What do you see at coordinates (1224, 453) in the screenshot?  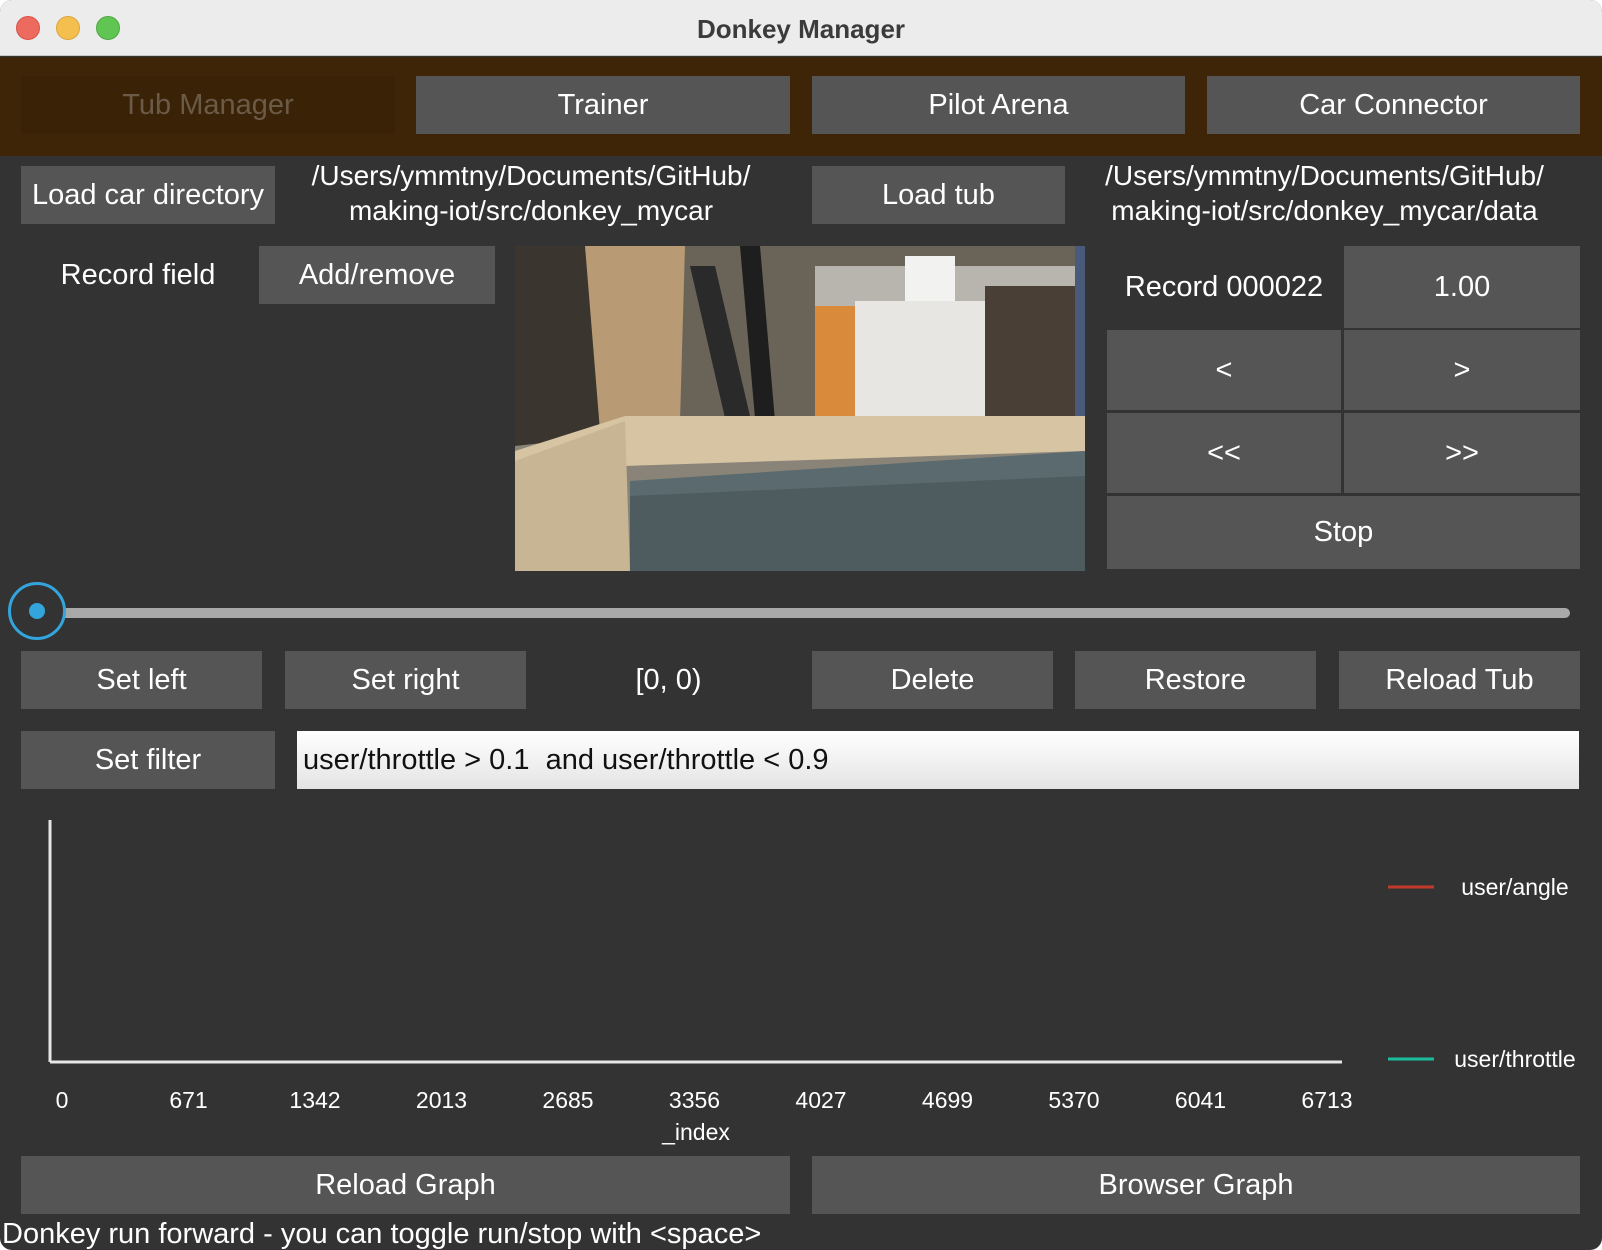 I see `rewind-button: <<` at bounding box center [1224, 453].